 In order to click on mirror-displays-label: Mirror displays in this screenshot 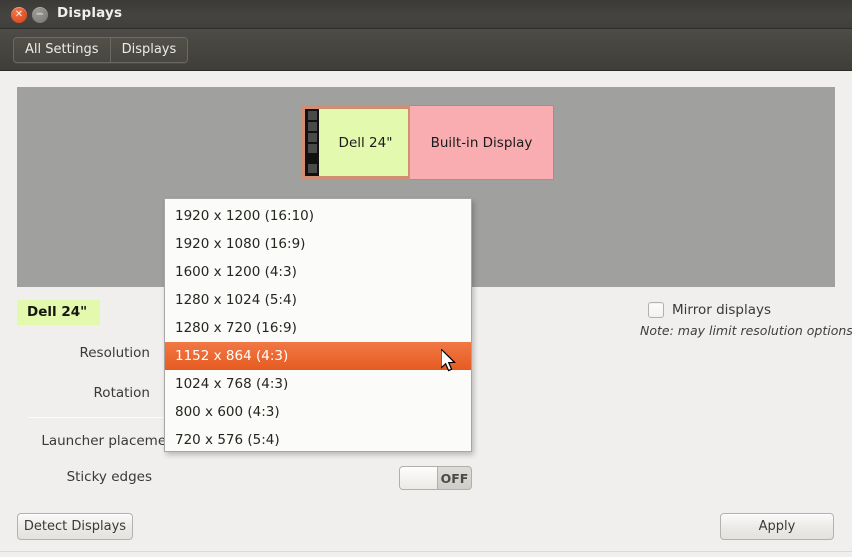, I will do `click(722, 310)`.